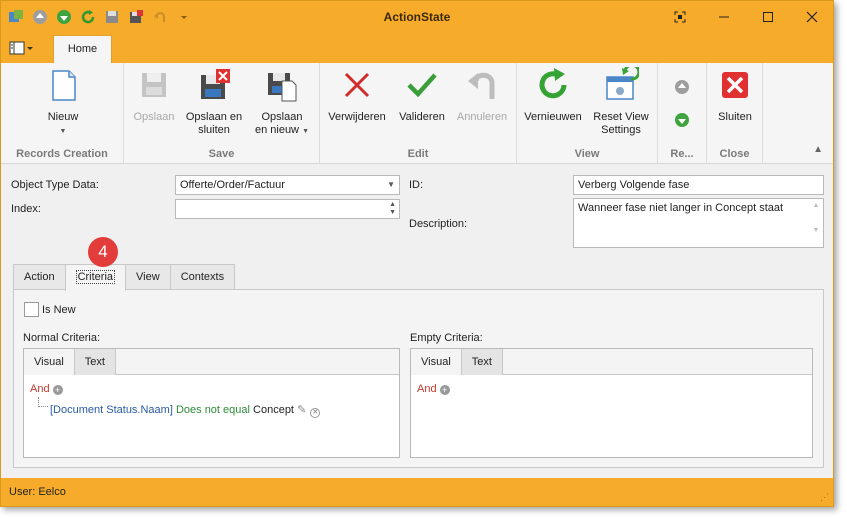  Describe the element at coordinates (95, 362) in the screenshot. I see `normal-tab-text: Text` at that location.